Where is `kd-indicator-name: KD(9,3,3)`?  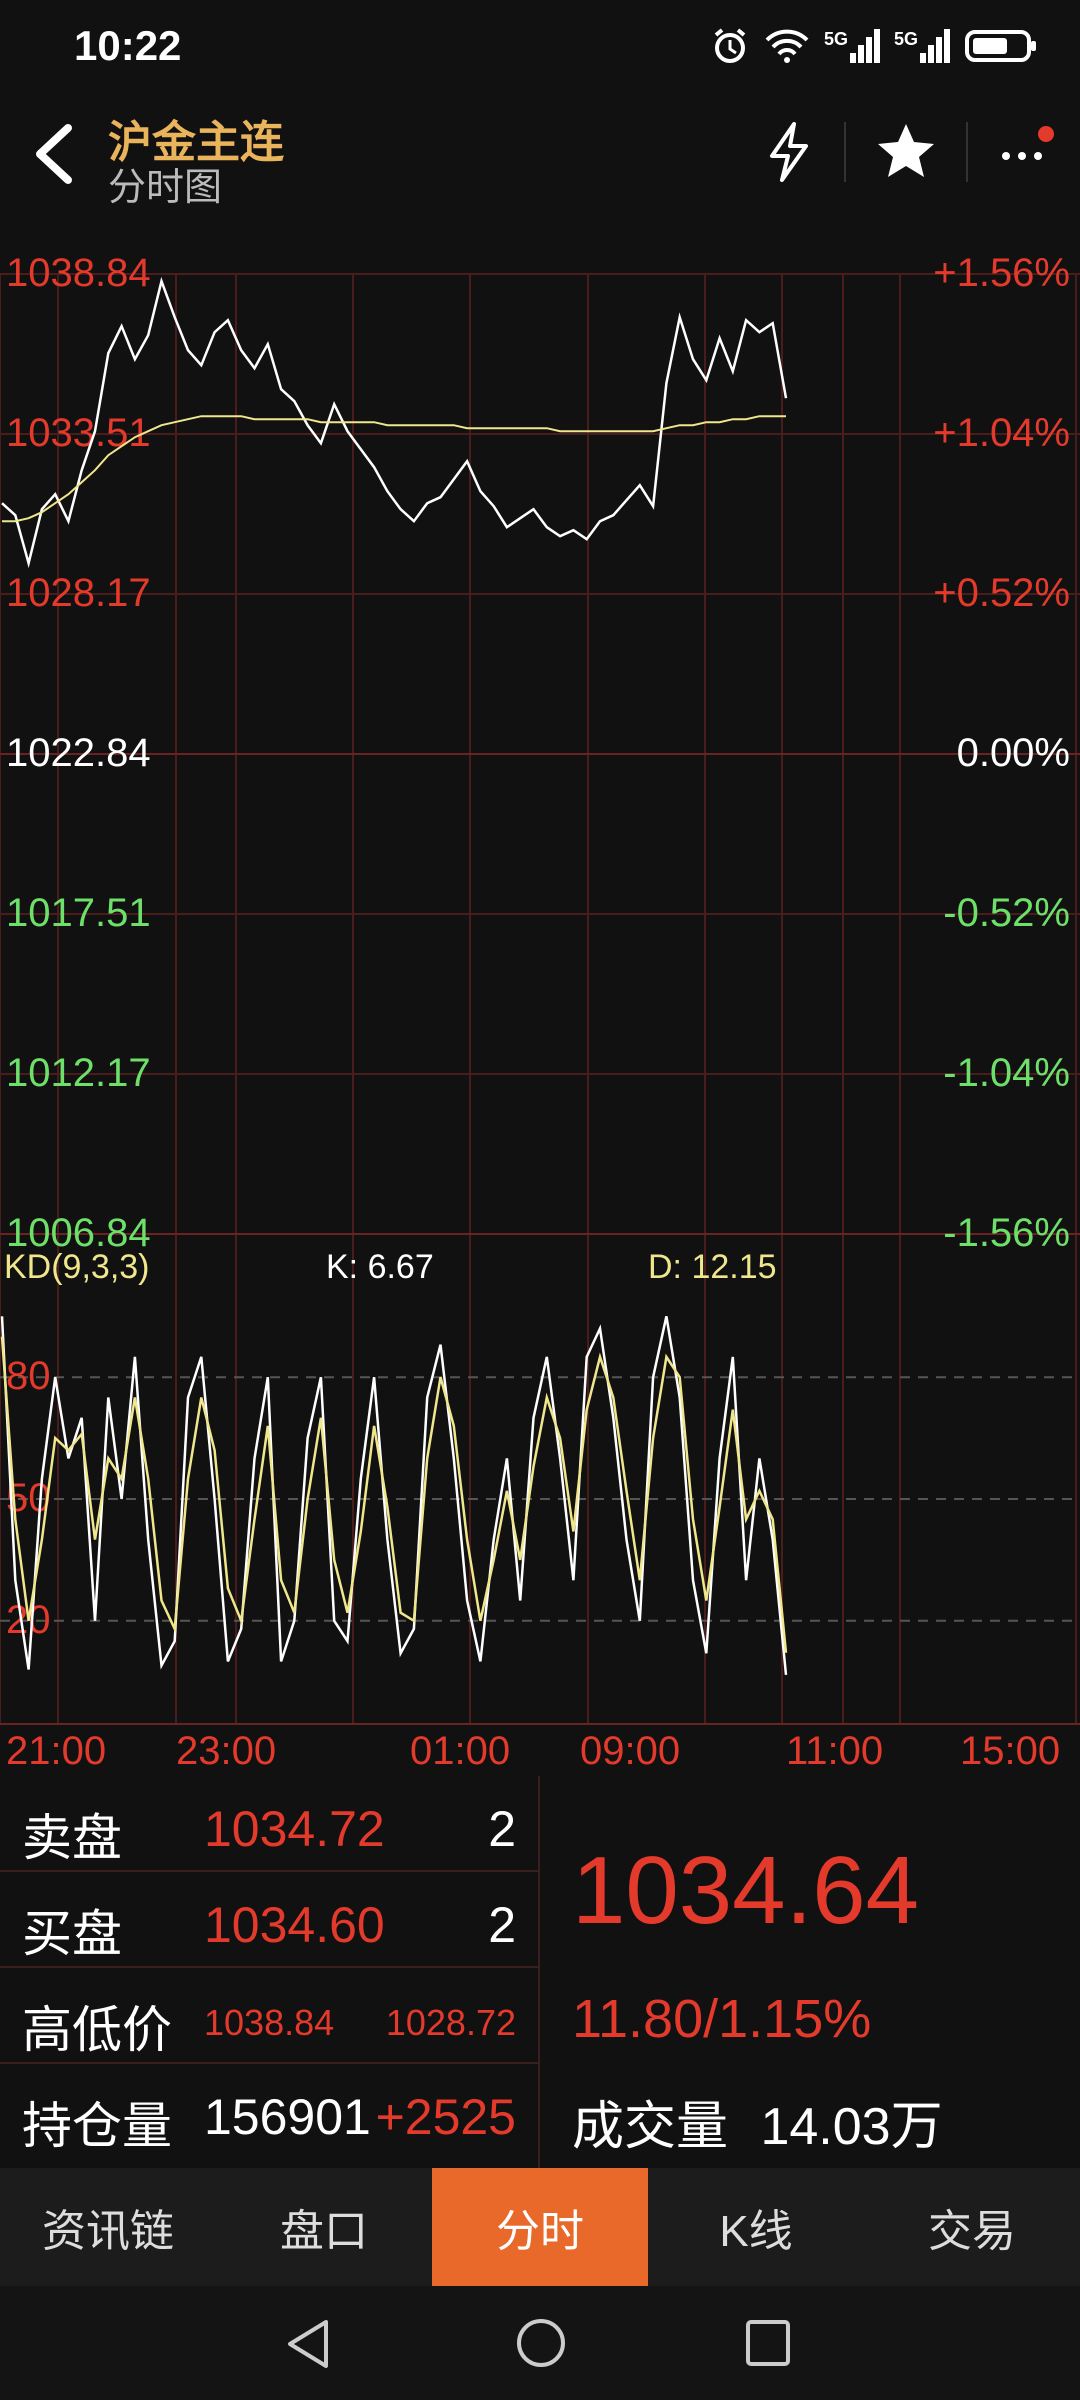
kd-indicator-name: KD(9,3,3) is located at coordinates (77, 1267).